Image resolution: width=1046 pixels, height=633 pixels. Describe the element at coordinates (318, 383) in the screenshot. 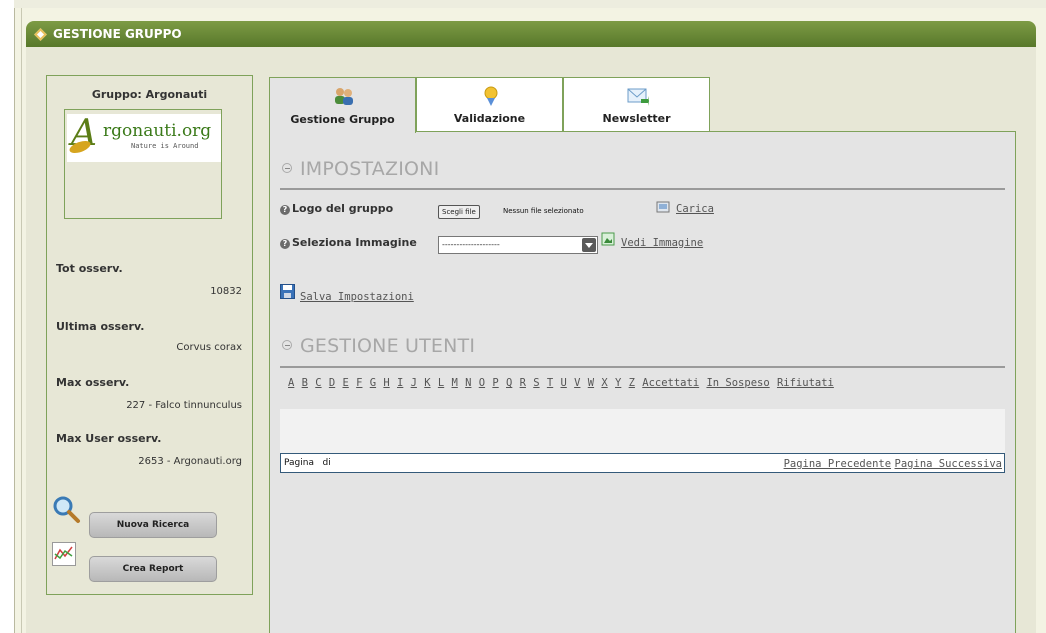

I see `letter-link: C` at that location.